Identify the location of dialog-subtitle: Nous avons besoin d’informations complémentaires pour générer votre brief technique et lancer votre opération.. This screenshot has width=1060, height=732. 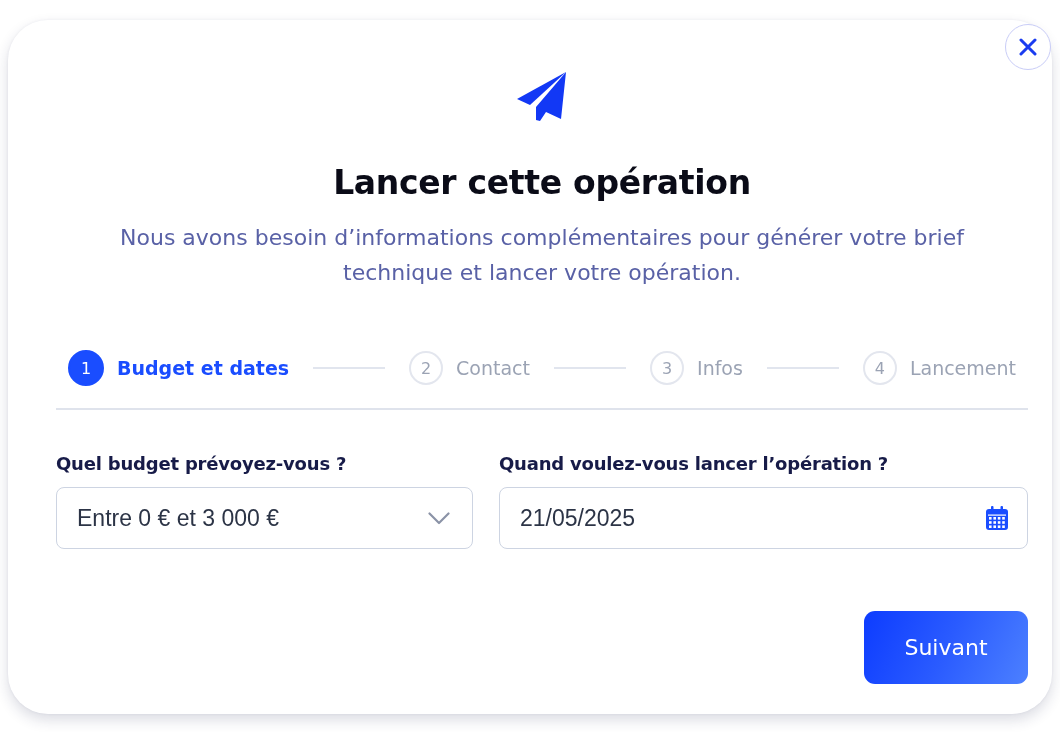
(542, 255).